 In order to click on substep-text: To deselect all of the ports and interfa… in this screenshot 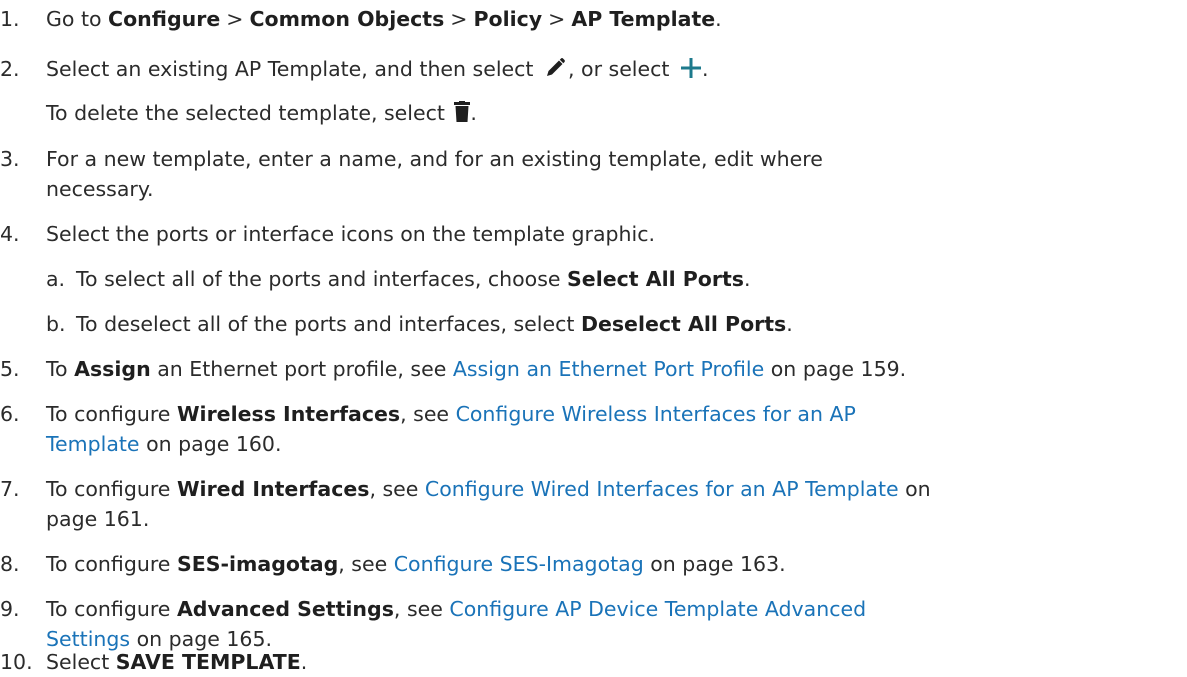, I will do `click(434, 324)`.